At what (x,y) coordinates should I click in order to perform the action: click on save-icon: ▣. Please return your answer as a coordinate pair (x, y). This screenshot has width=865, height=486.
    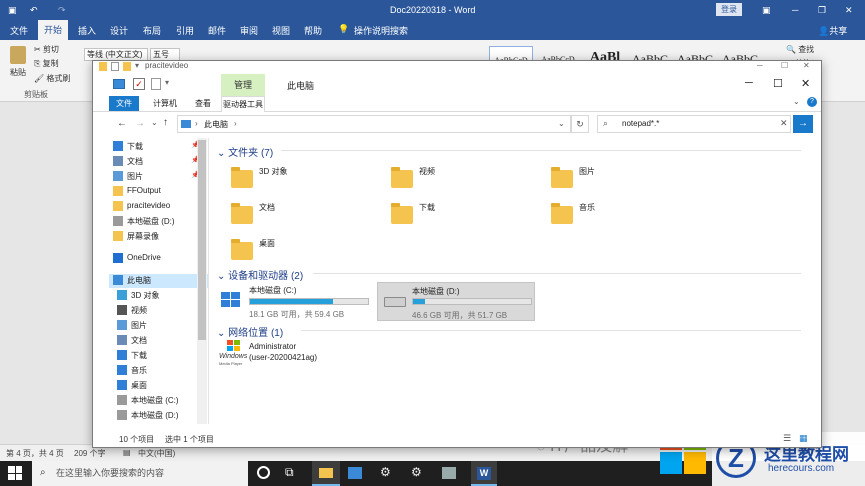
    Looking at the image, I should click on (12, 10).